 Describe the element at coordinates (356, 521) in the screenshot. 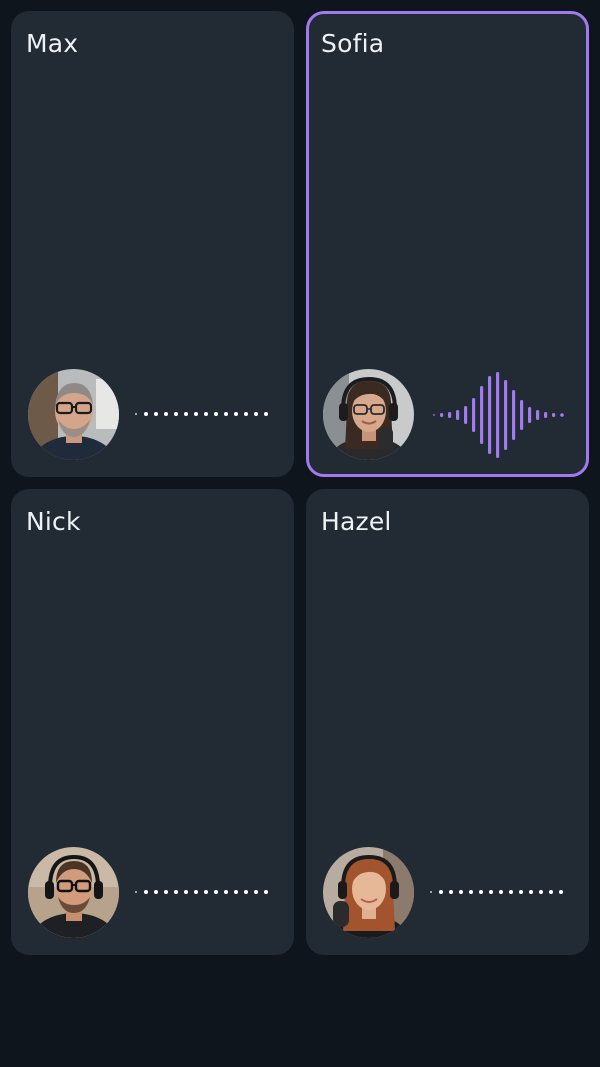

I see `participant-name: Hazel` at that location.